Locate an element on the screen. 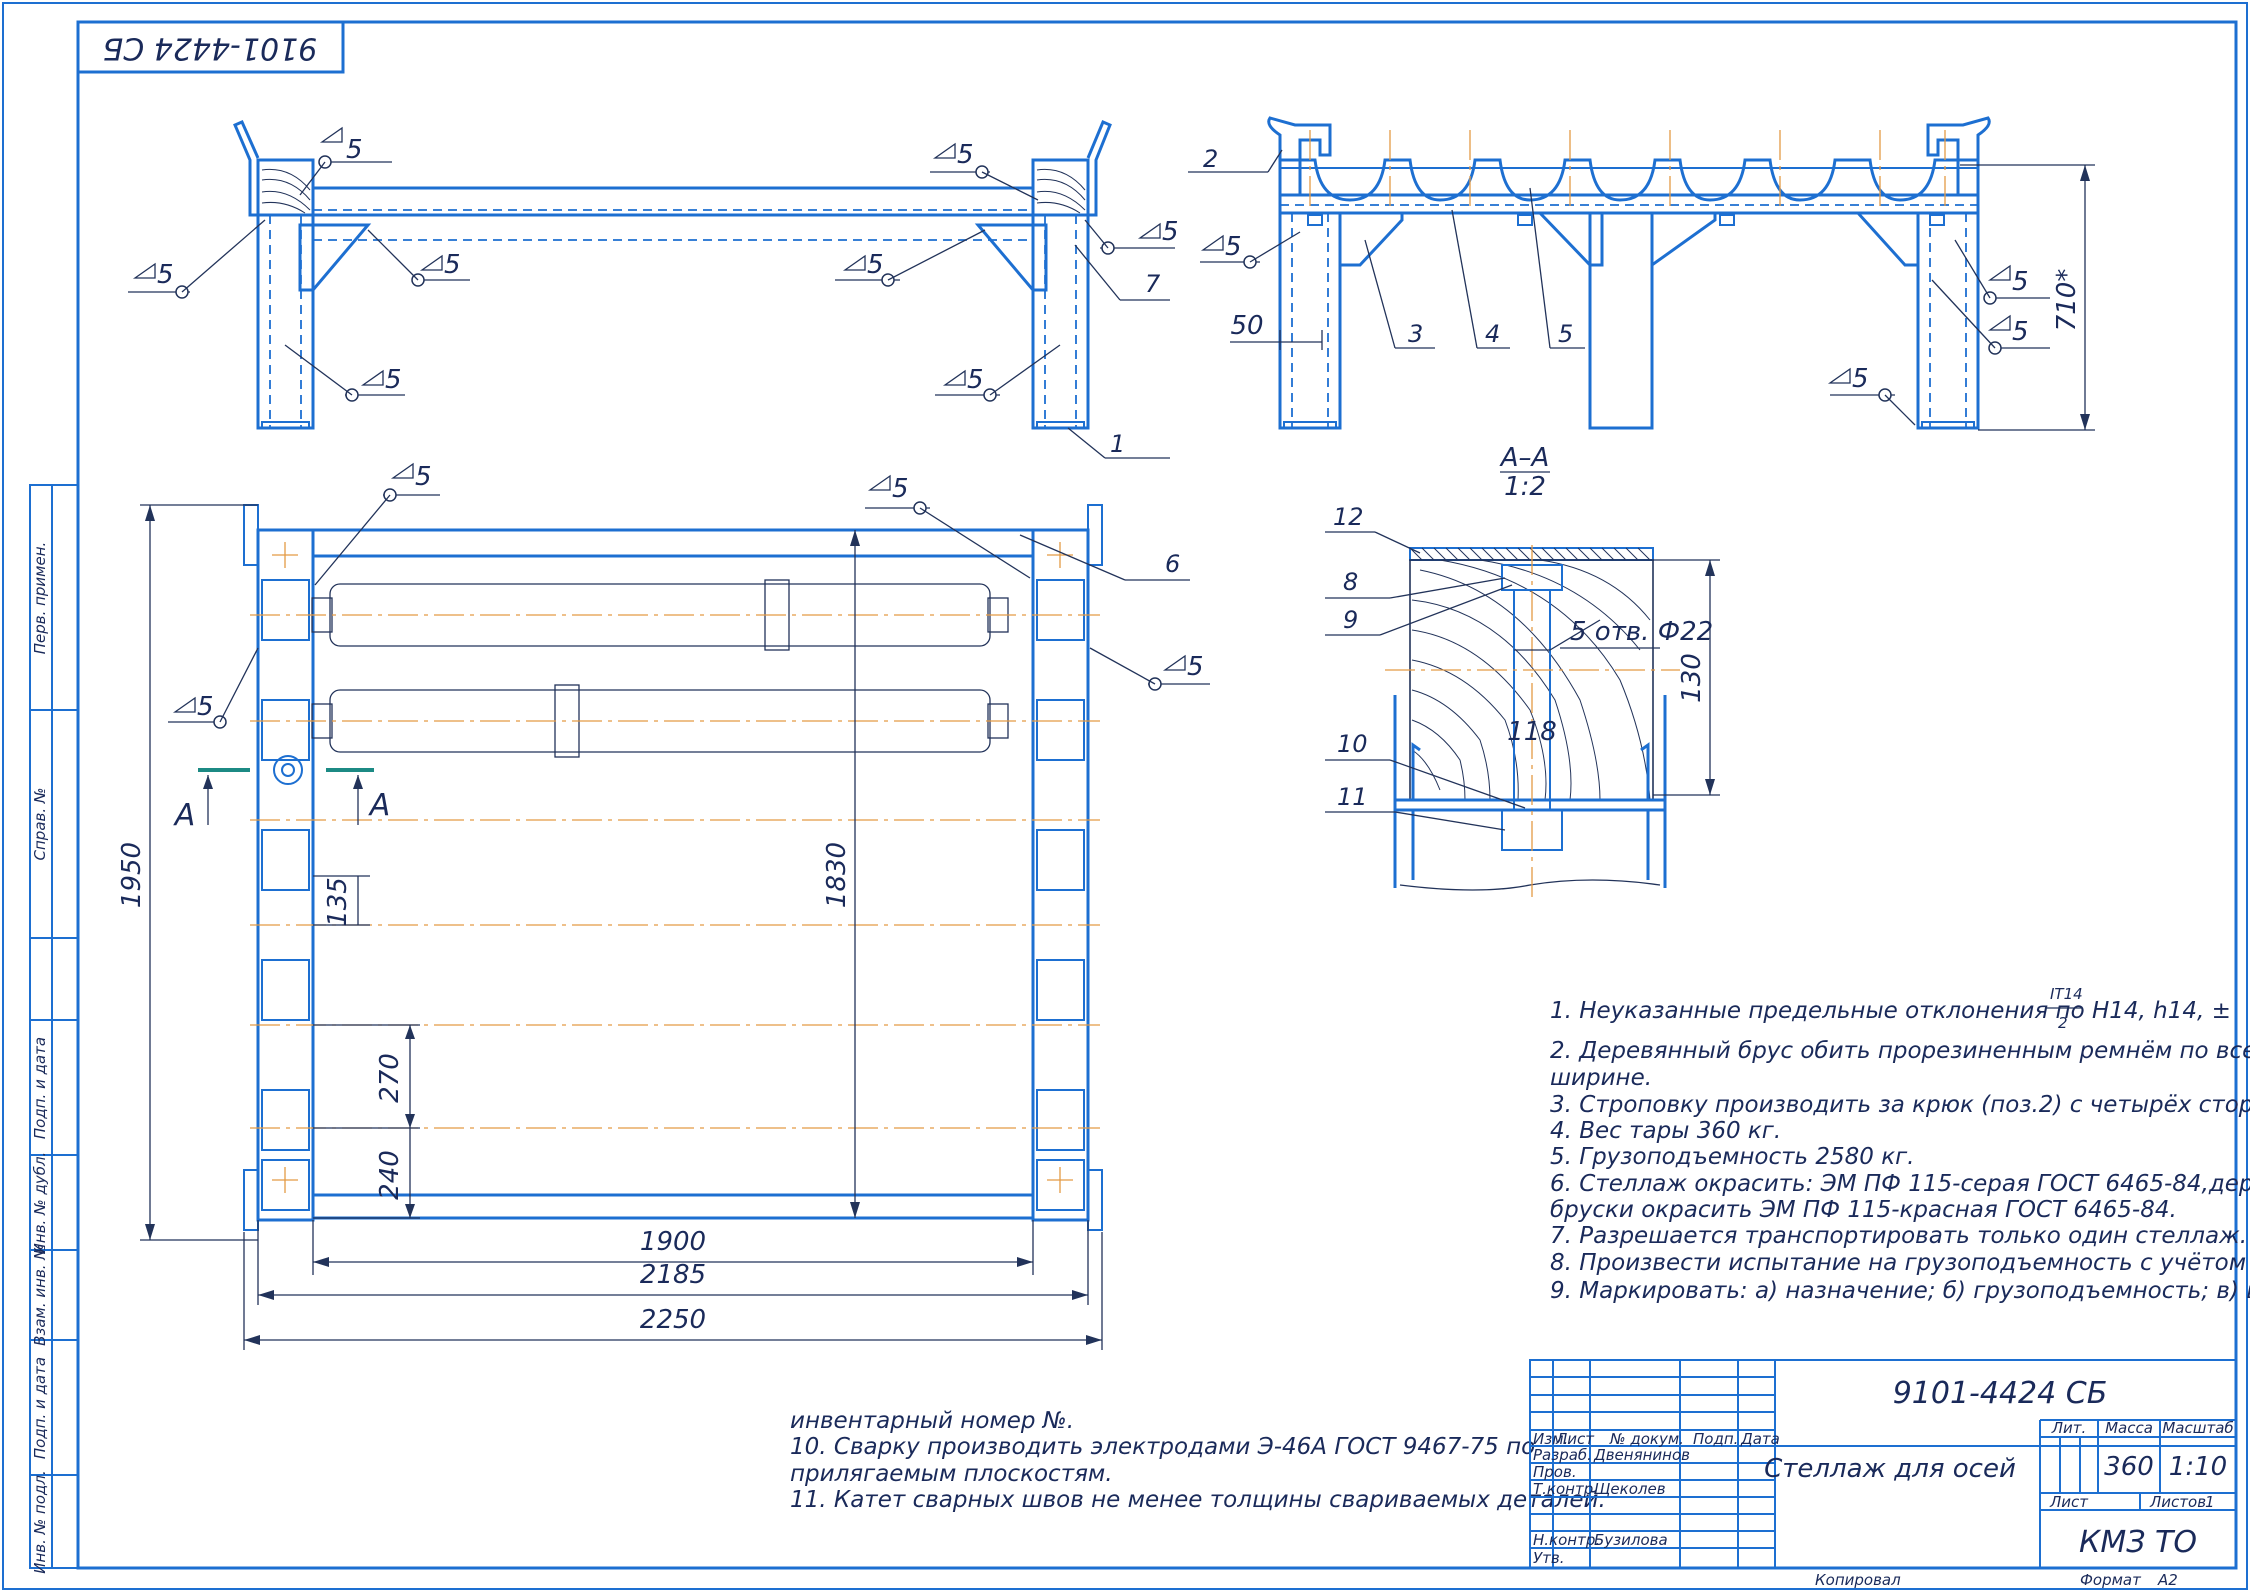  mass-label: Масса is located at coordinates (2129, 1428).